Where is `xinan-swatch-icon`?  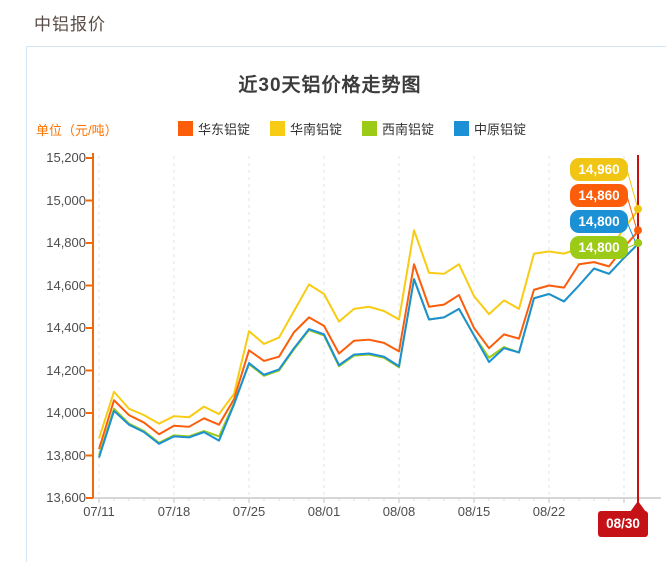
xinan-swatch-icon is located at coordinates (370, 128).